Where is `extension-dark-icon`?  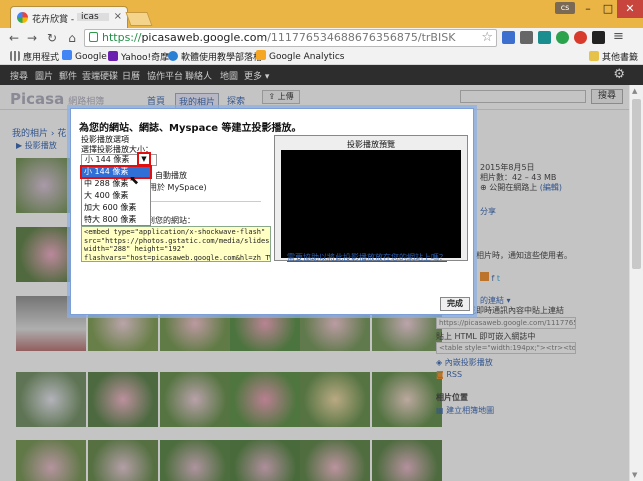 extension-dark-icon is located at coordinates (598, 37).